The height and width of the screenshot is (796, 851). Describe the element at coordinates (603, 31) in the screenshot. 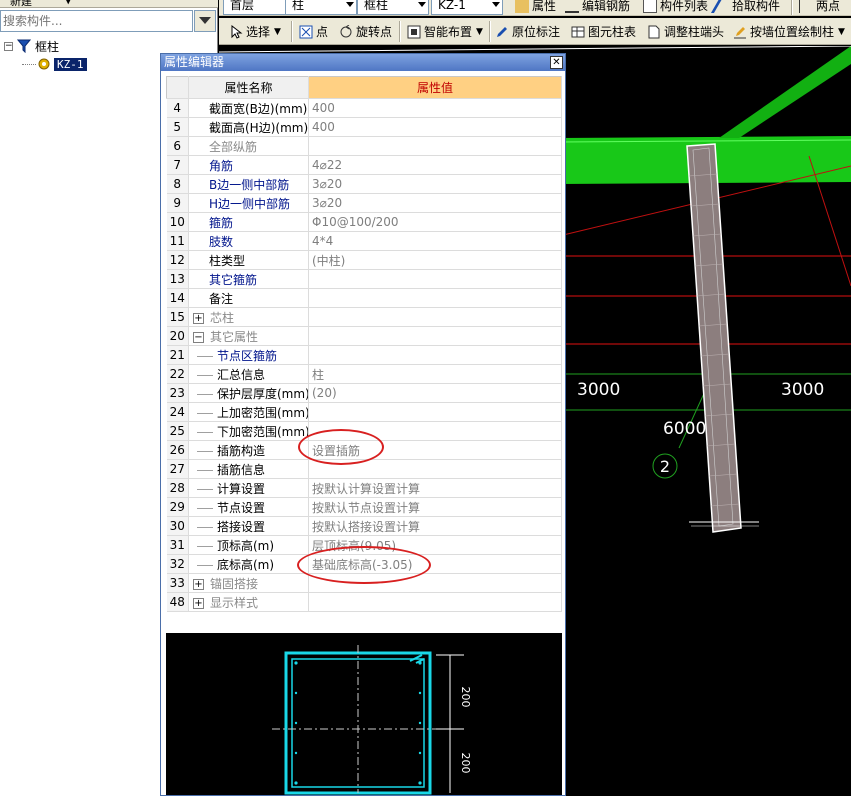

I see `element-column-table-button: 图元柱表` at that location.